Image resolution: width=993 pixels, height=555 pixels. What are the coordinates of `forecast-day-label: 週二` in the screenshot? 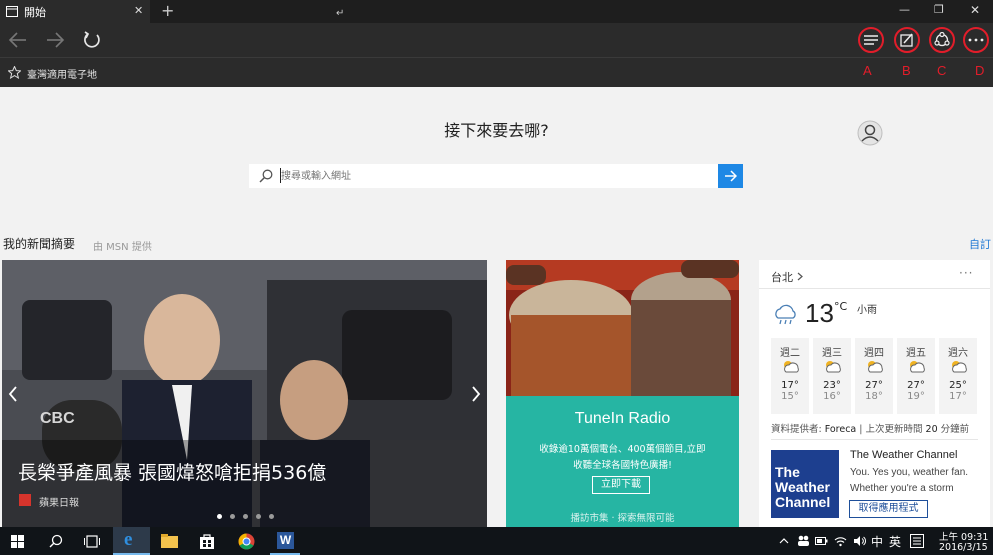 It's located at (790, 353).